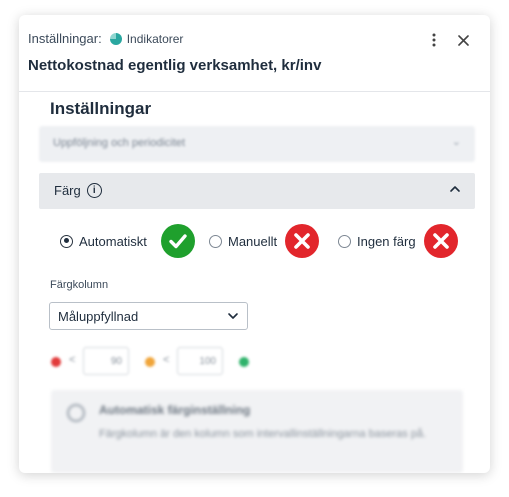 The width and height of the screenshot is (509, 497). I want to click on info-box-heading: Automatisk färginställning, so click(175, 410).